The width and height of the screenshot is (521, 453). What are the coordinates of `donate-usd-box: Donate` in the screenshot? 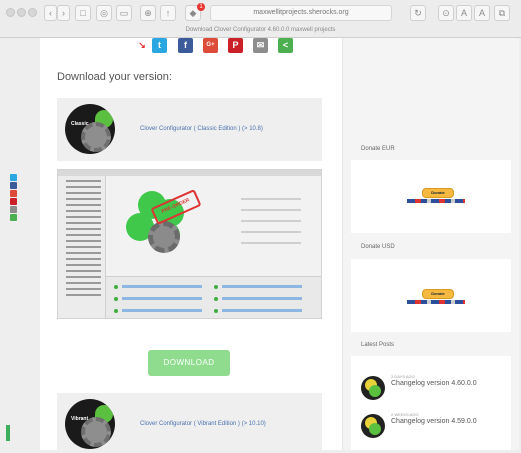 It's located at (431, 295).